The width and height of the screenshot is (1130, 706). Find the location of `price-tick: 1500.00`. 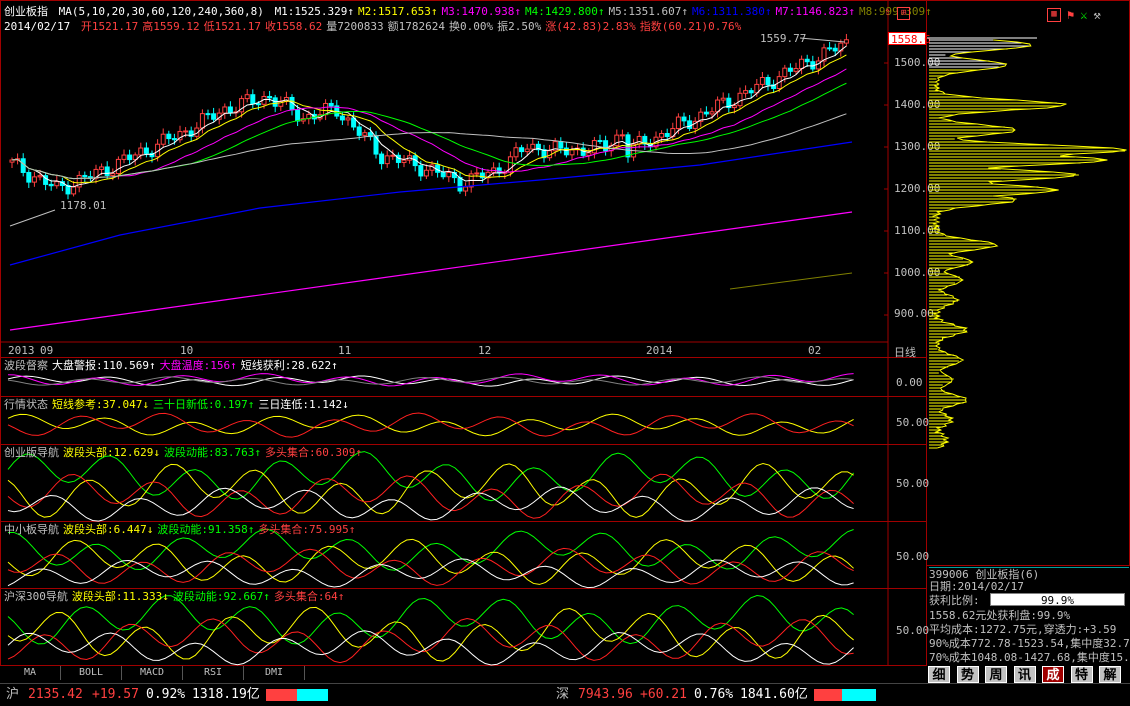

price-tick: 1500.00 is located at coordinates (917, 62).